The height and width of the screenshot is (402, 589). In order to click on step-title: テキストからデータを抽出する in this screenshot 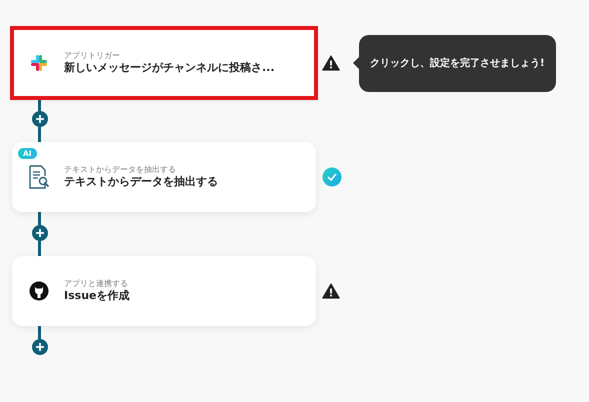, I will do `click(141, 181)`.